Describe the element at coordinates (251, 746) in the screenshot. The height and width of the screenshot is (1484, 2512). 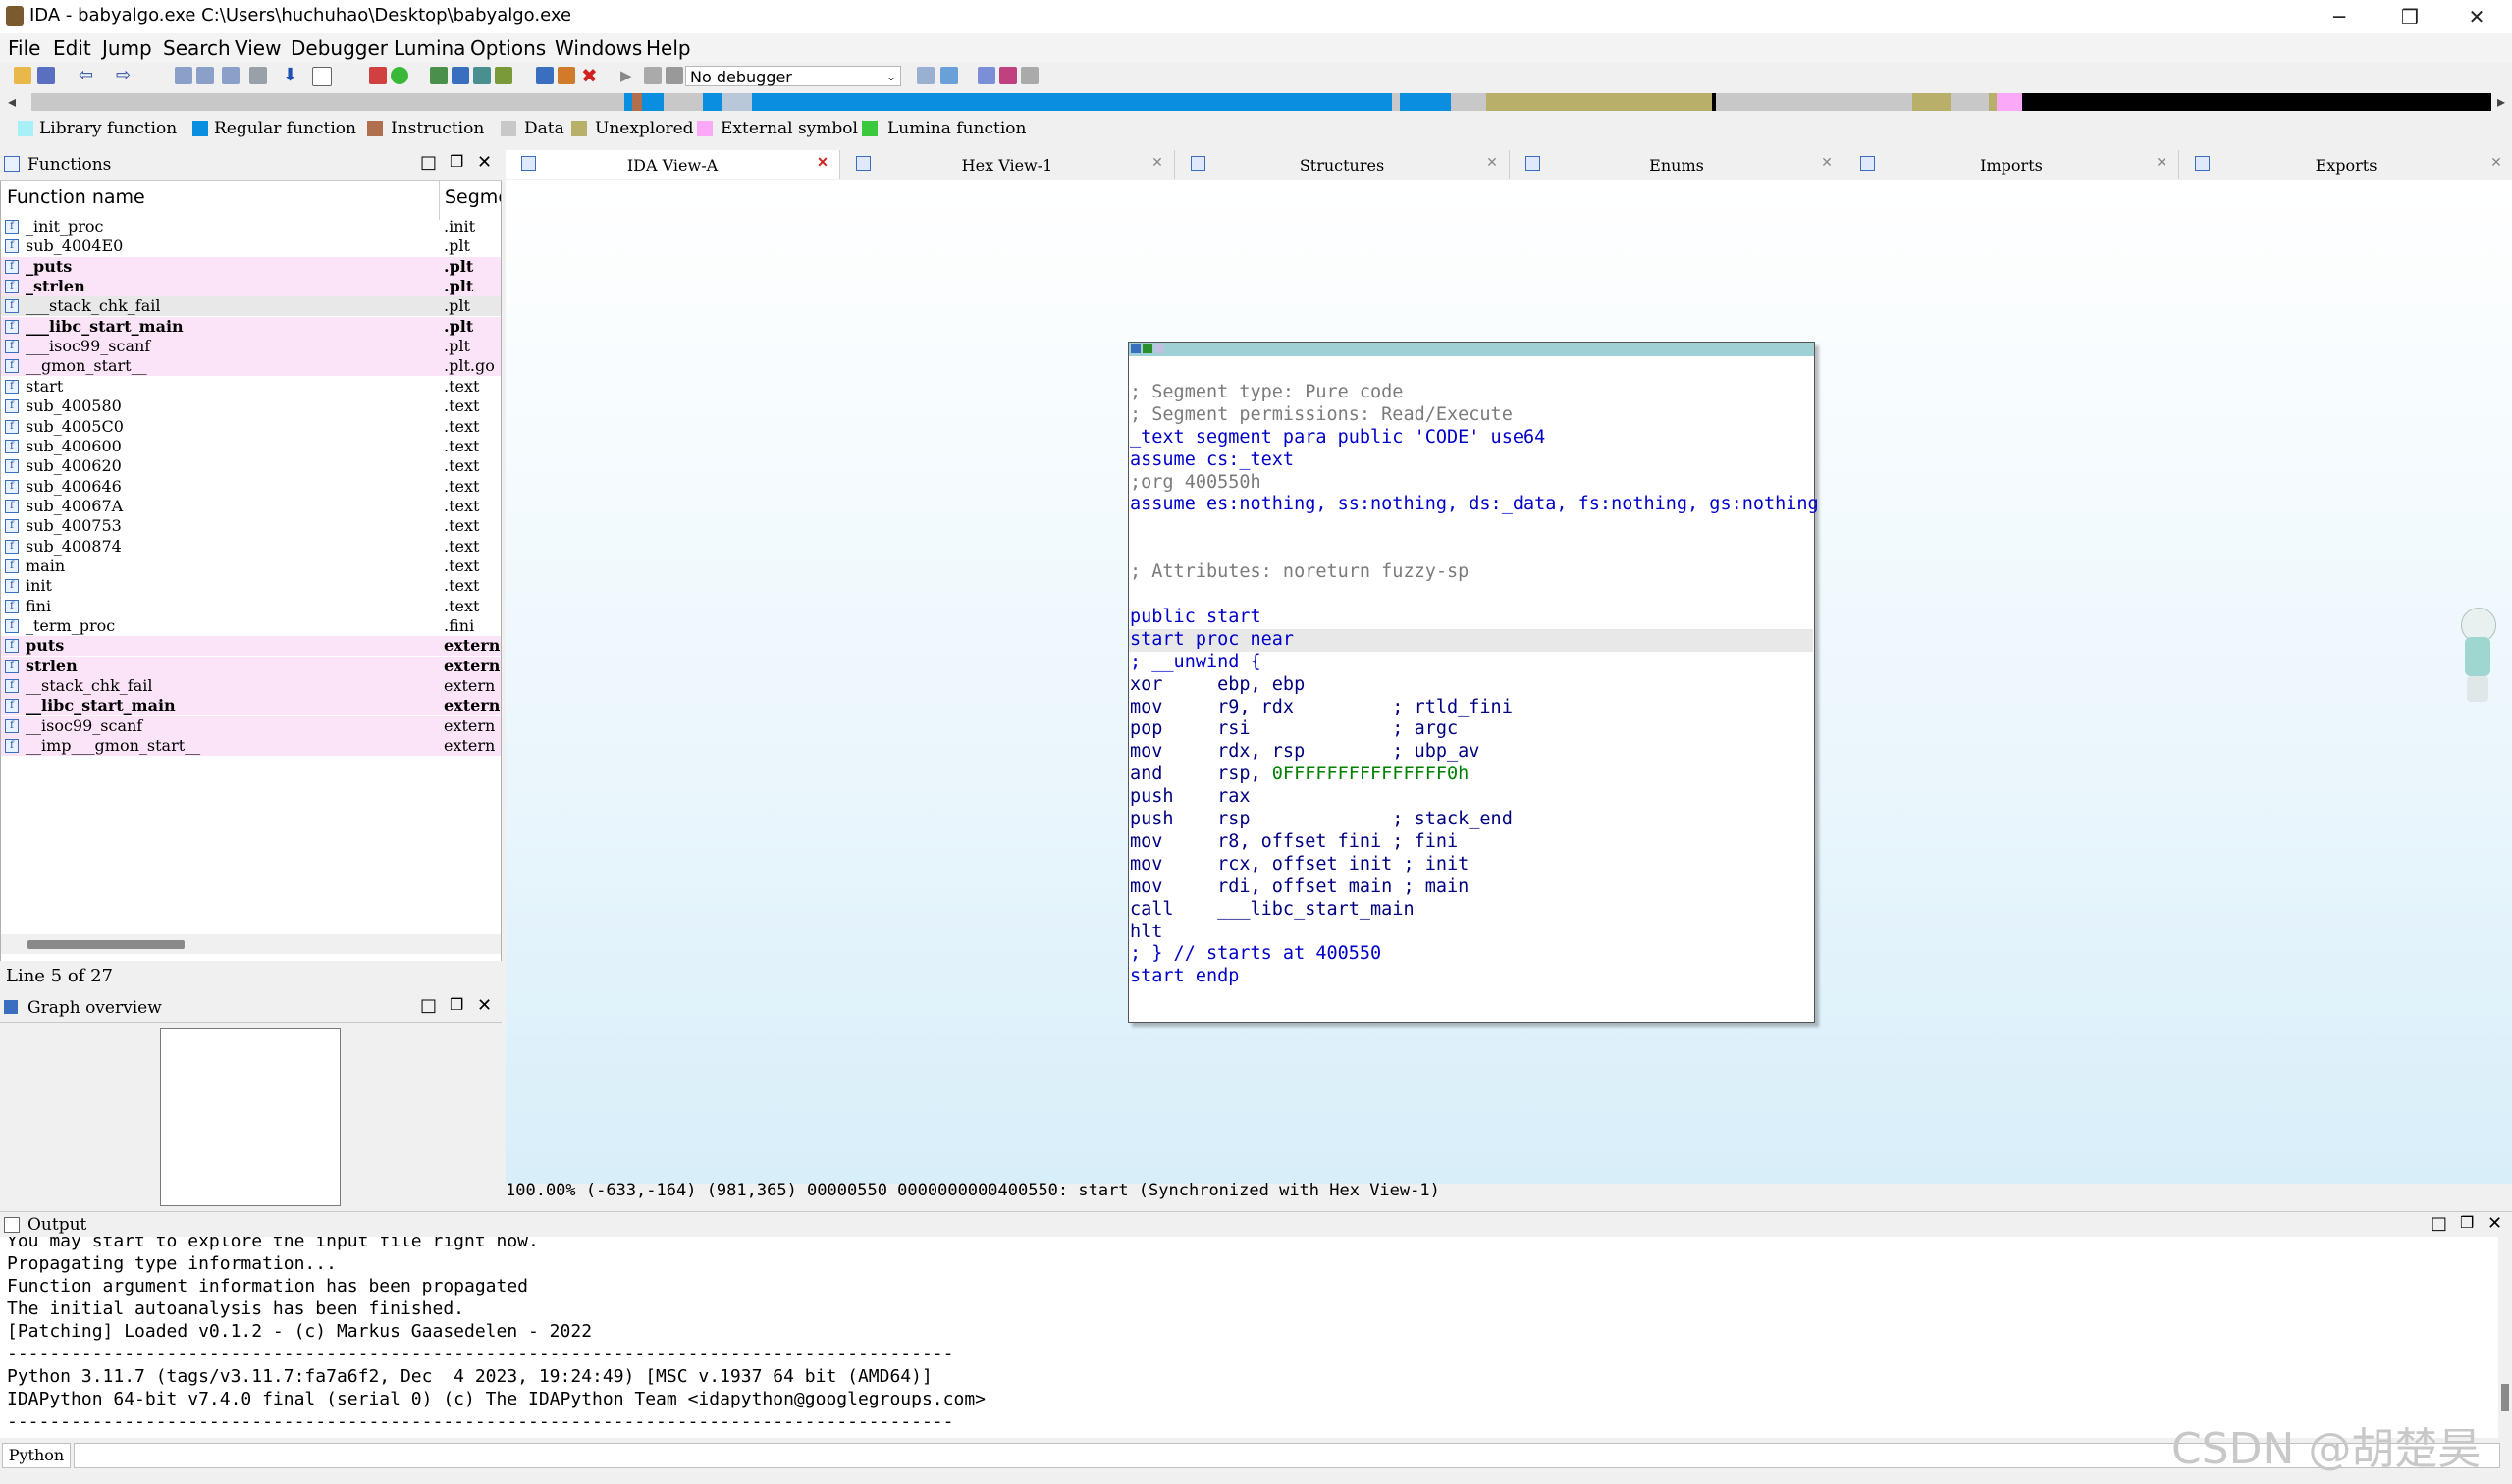
I see `function-row: f __imp___gmon_start__ extern` at that location.